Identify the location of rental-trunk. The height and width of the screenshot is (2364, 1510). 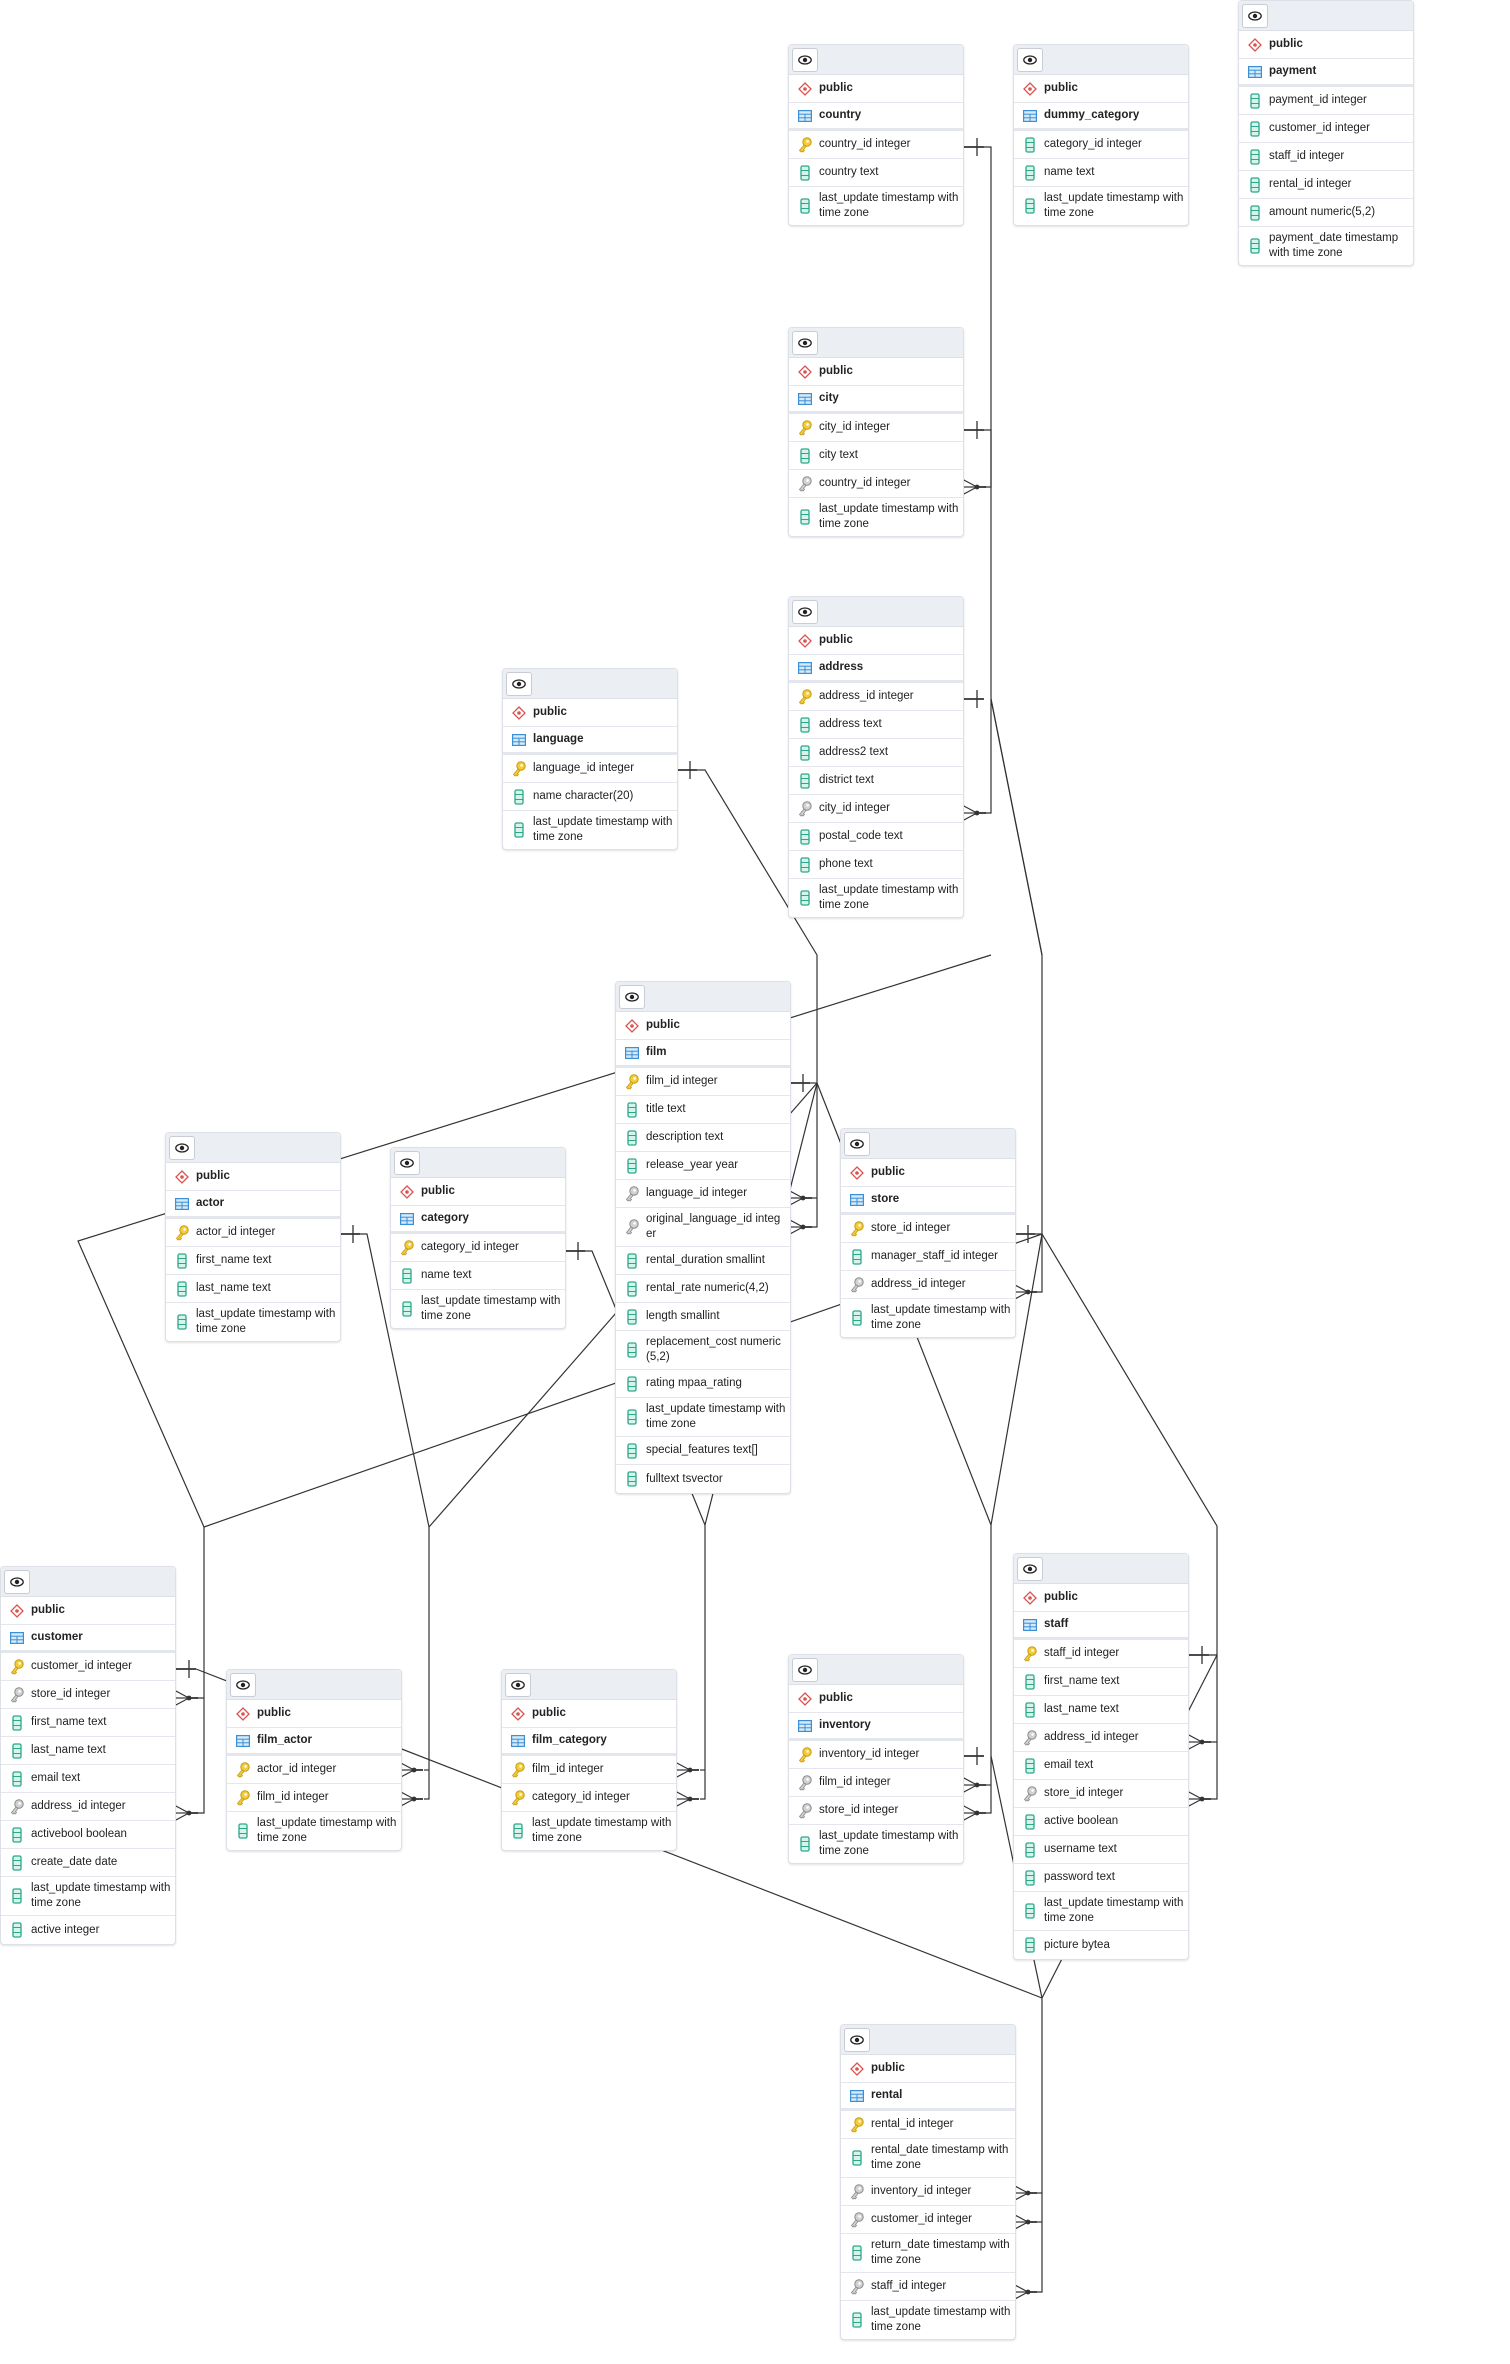
(1040, 2145).